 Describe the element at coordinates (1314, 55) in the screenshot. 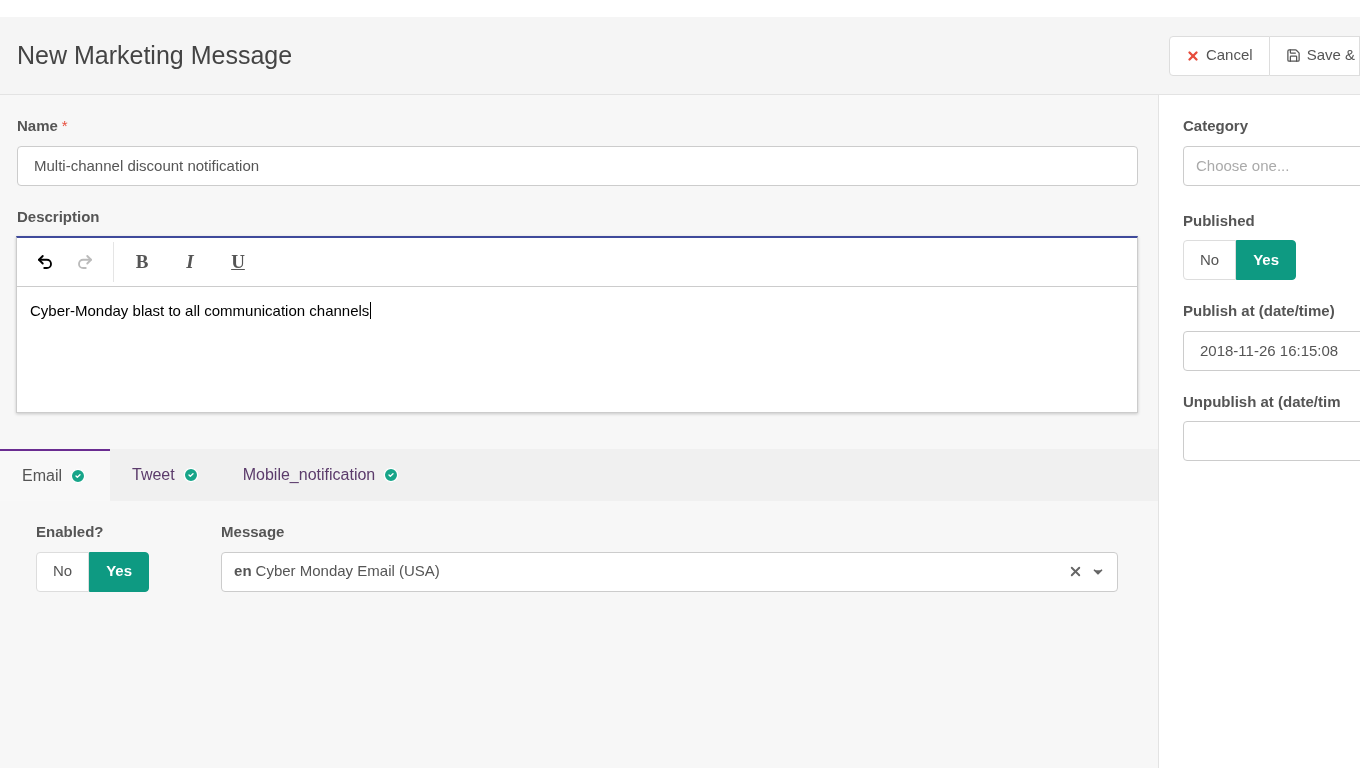

I see `save-button: Save &` at that location.